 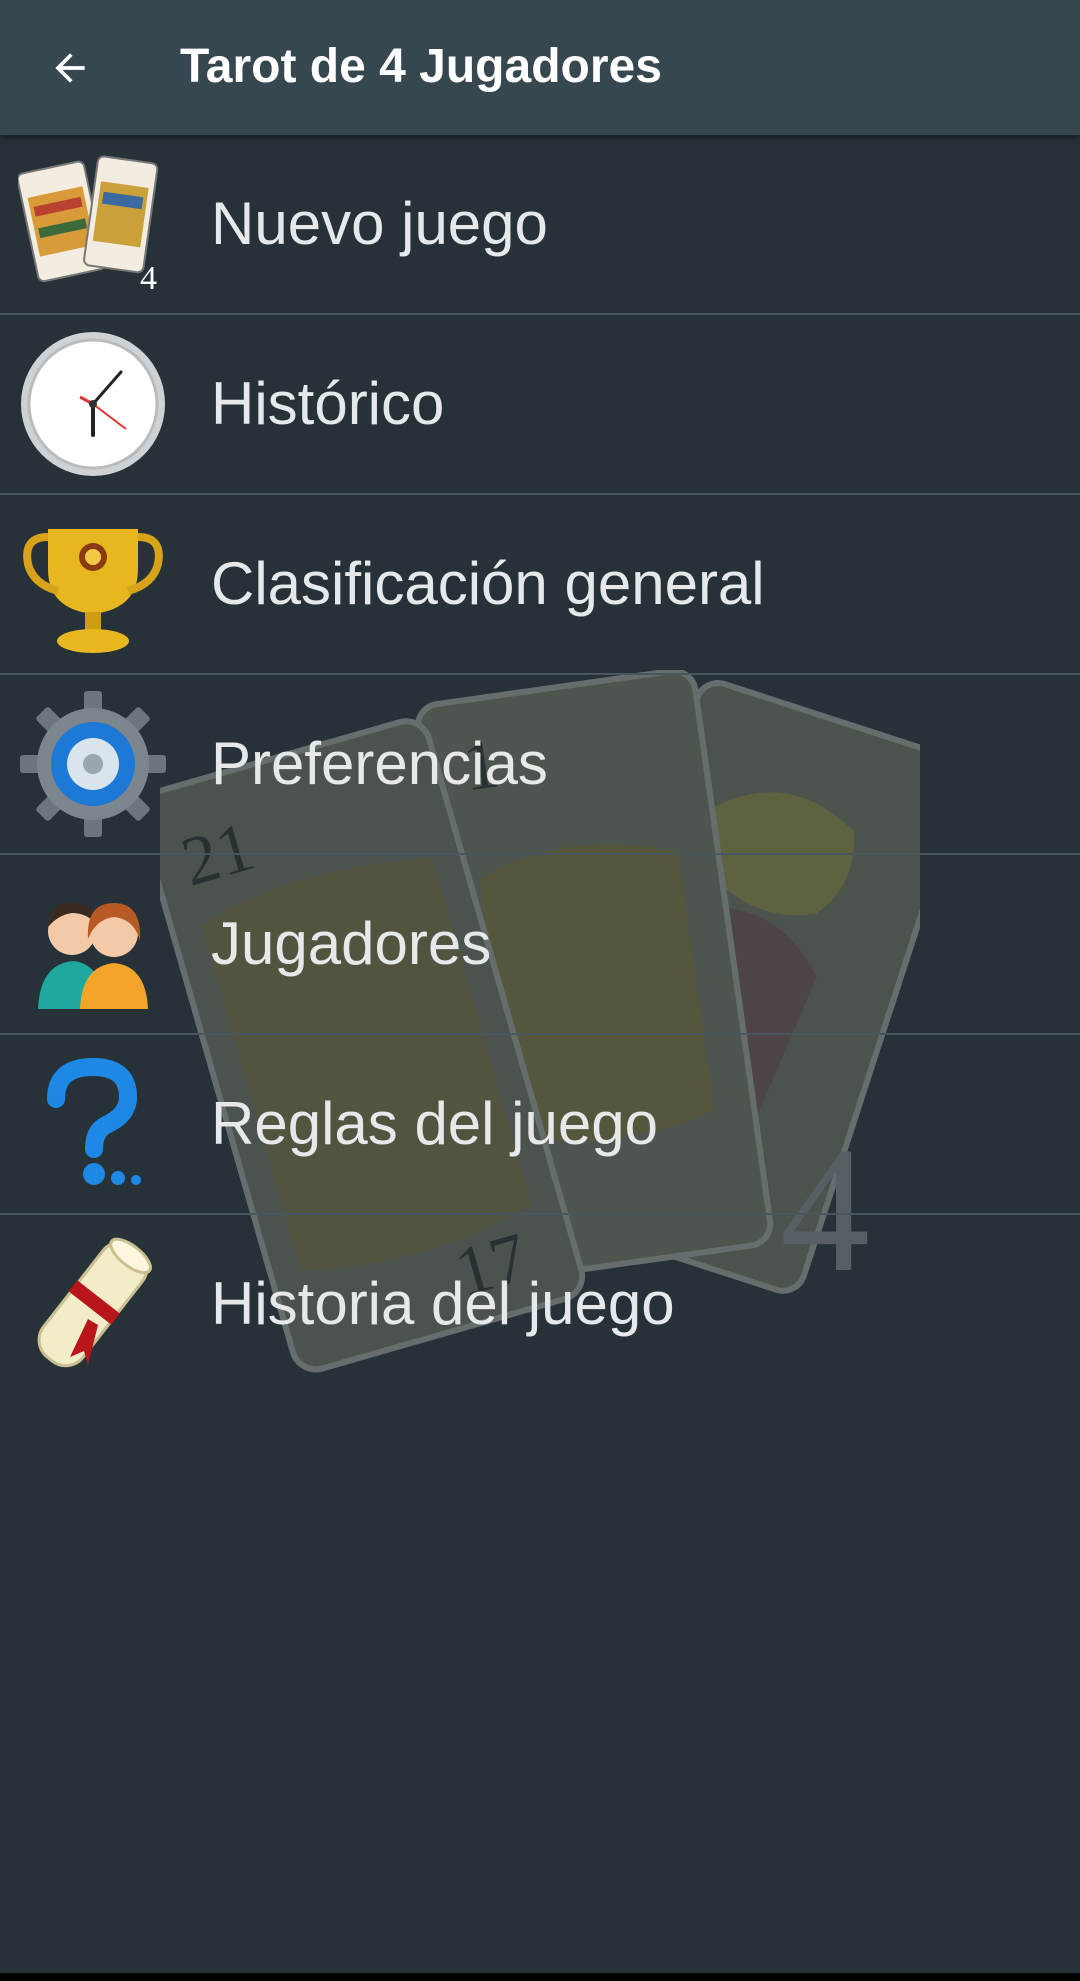 I want to click on menu-item-jugadores: Jugadores, so click(x=540, y=945).